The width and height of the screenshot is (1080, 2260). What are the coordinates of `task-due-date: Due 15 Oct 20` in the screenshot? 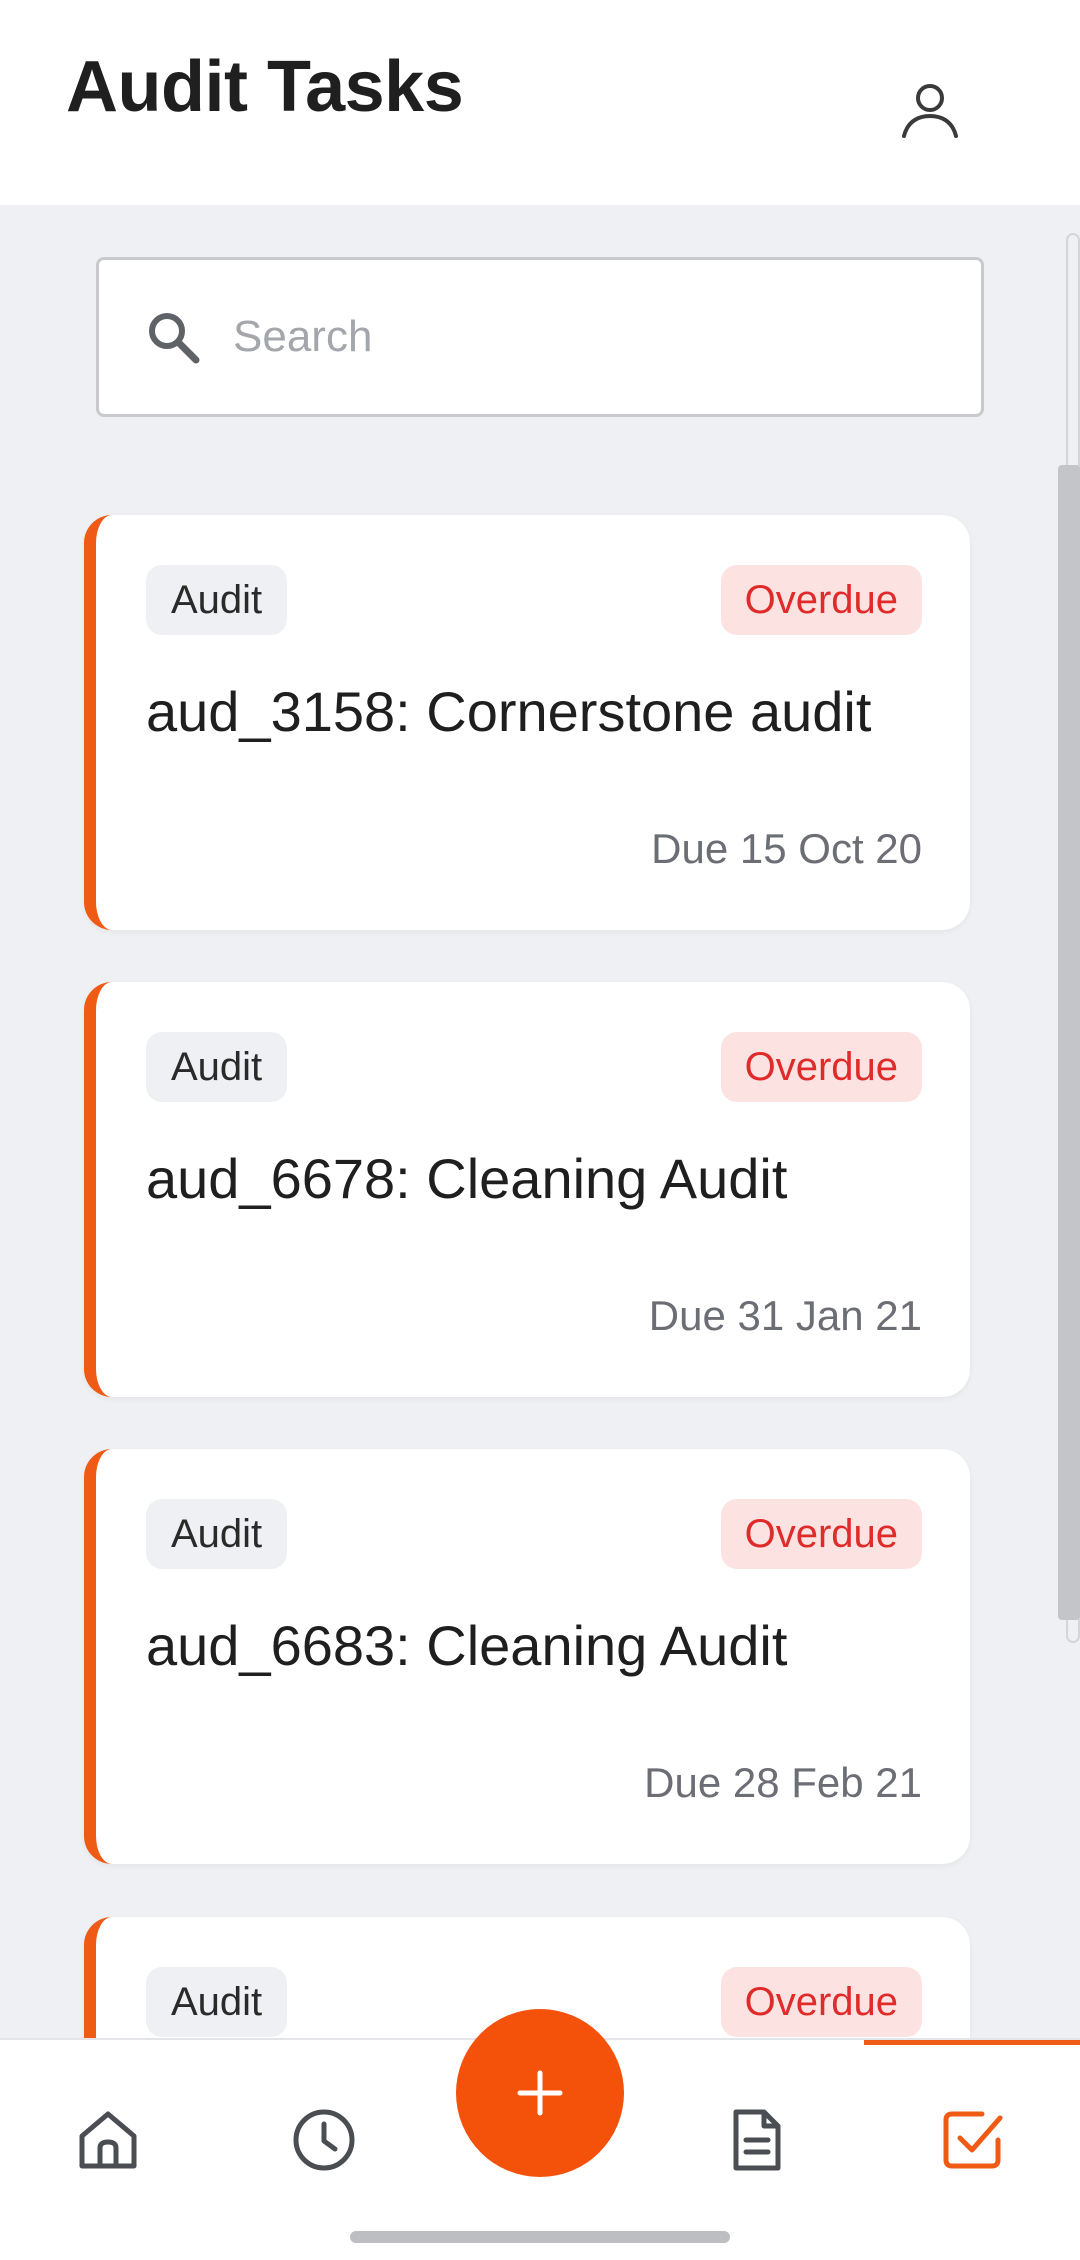 It's located at (786, 848).